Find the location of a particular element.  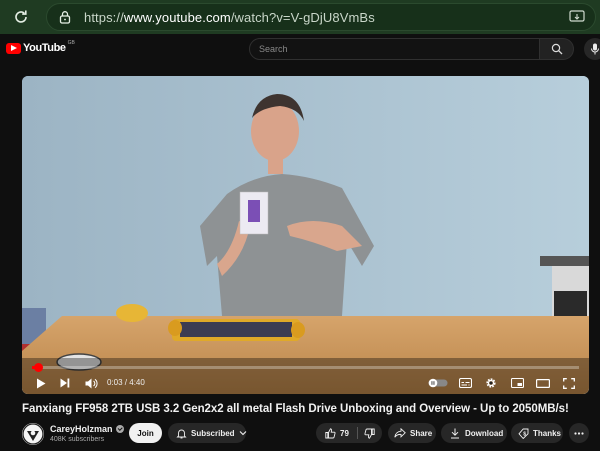

fullscreen-button is located at coordinates (569, 383).